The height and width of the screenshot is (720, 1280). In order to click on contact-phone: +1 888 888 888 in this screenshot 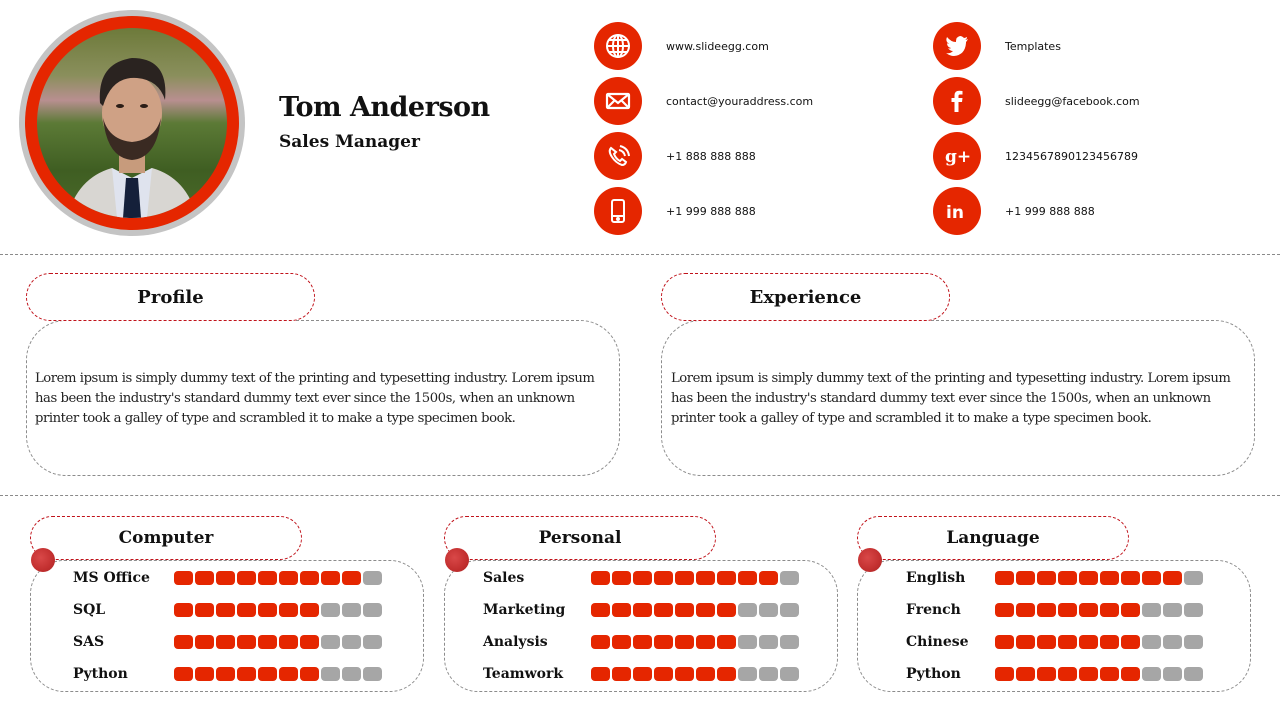, I will do `click(675, 156)`.